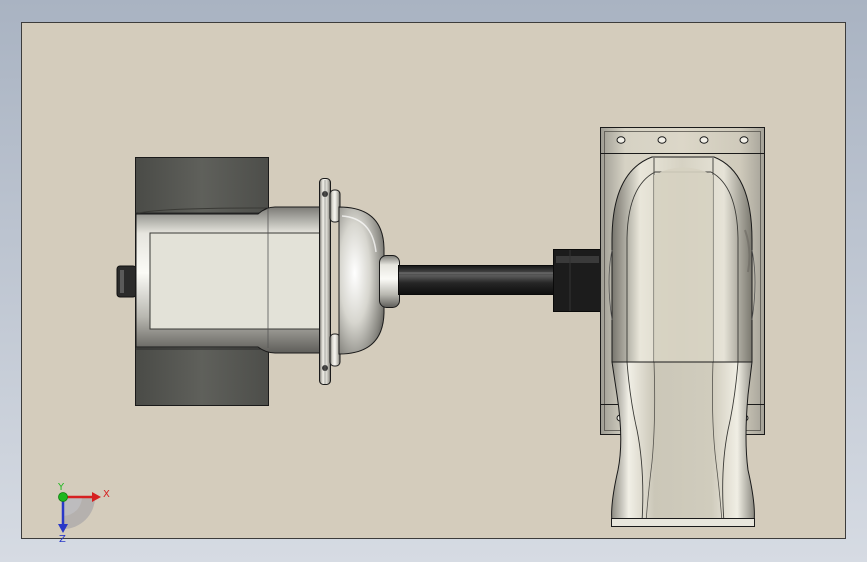  What do you see at coordinates (62, 539) in the screenshot?
I see `triad-z-label: Z` at bounding box center [62, 539].